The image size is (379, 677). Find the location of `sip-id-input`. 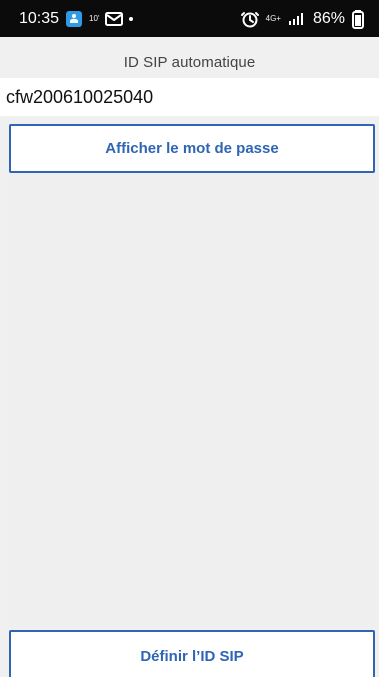

sip-id-input is located at coordinates (189, 97).